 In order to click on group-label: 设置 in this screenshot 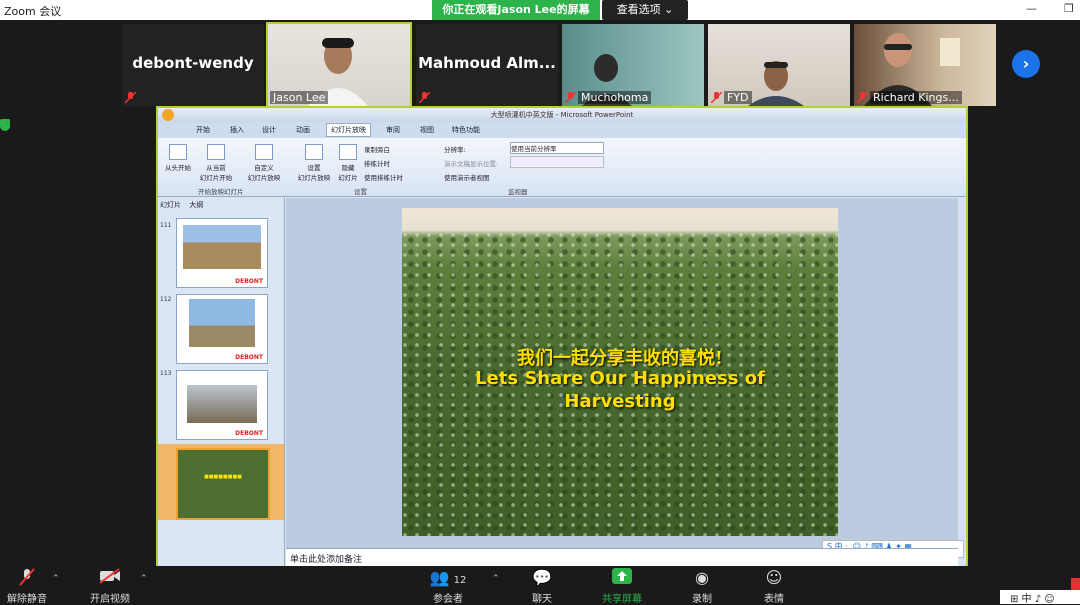, I will do `click(360, 192)`.